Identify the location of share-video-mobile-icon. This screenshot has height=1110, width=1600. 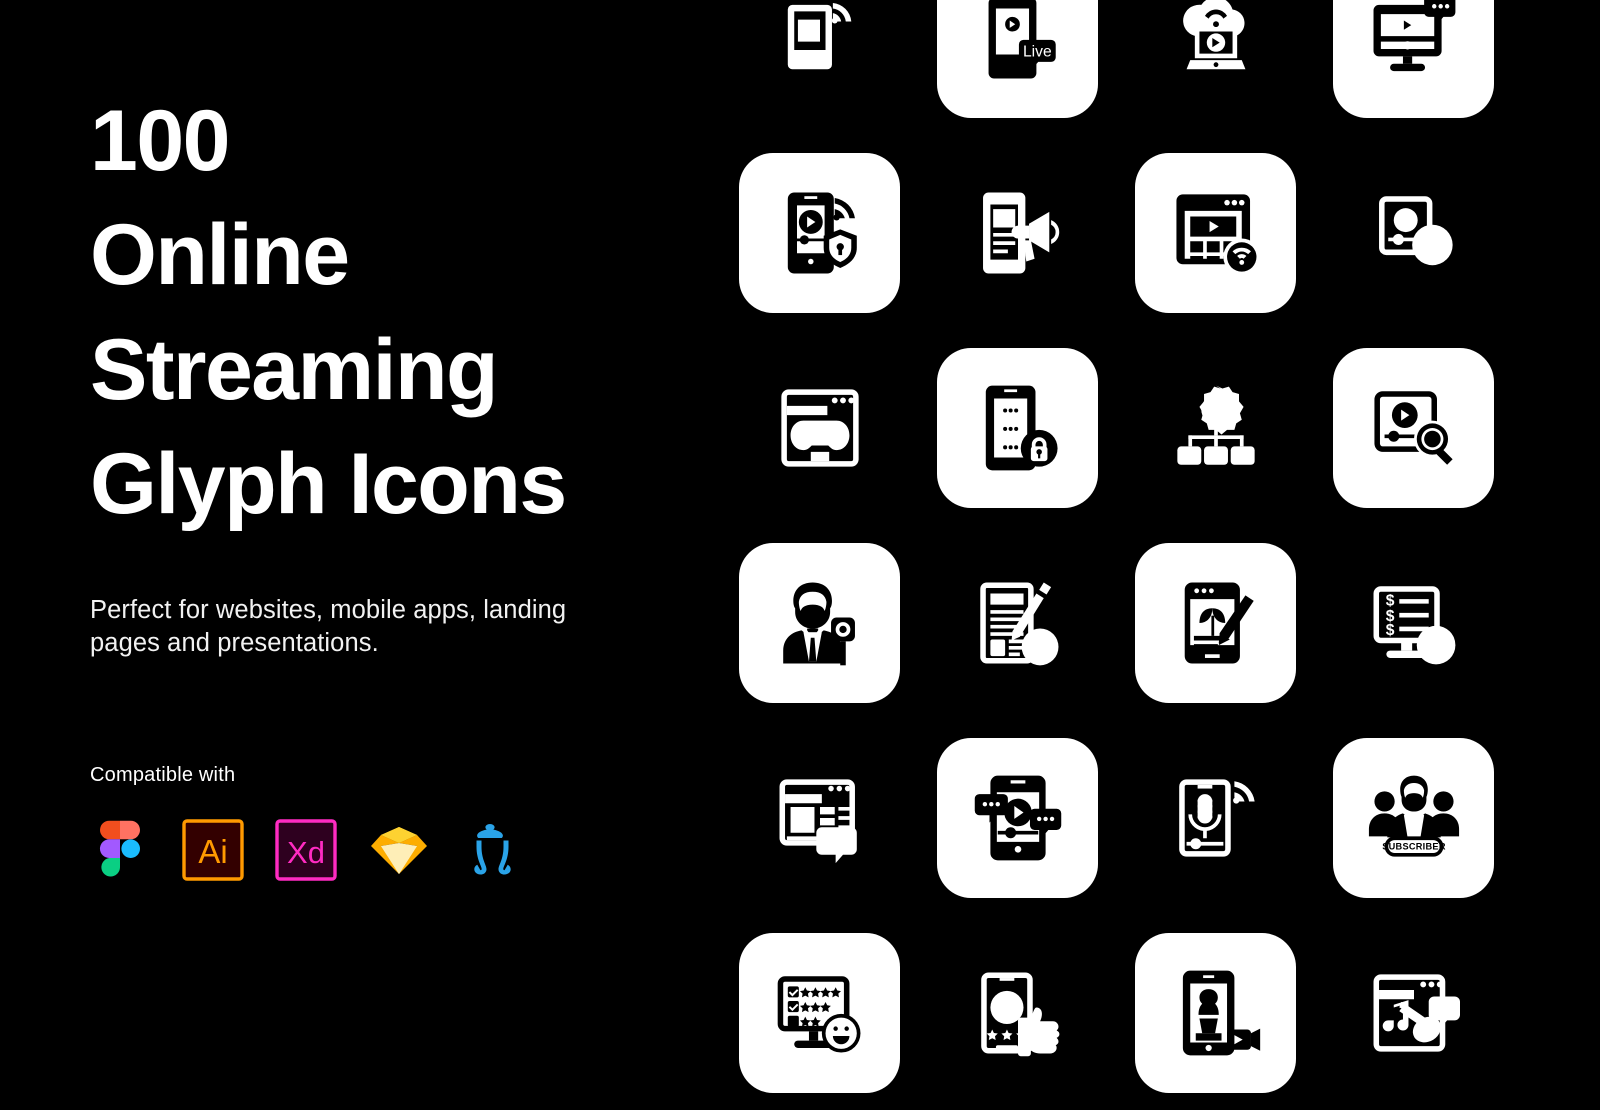
(1414, 233).